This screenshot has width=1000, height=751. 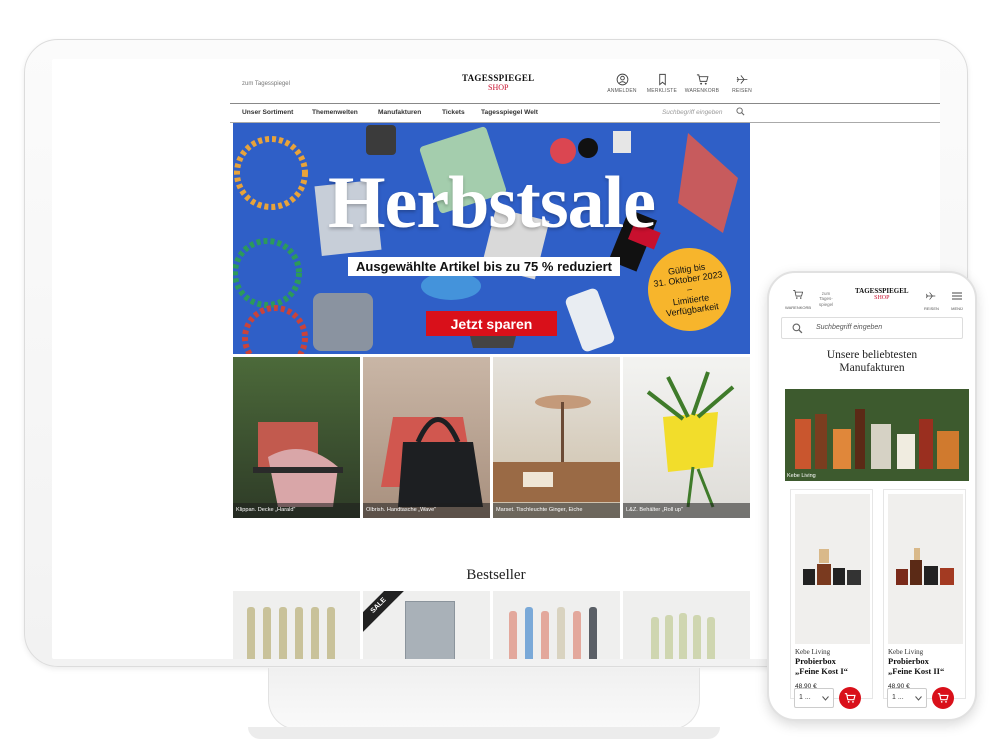 What do you see at coordinates (702, 83) in the screenshot?
I see `cart-button: WARENKORB` at bounding box center [702, 83].